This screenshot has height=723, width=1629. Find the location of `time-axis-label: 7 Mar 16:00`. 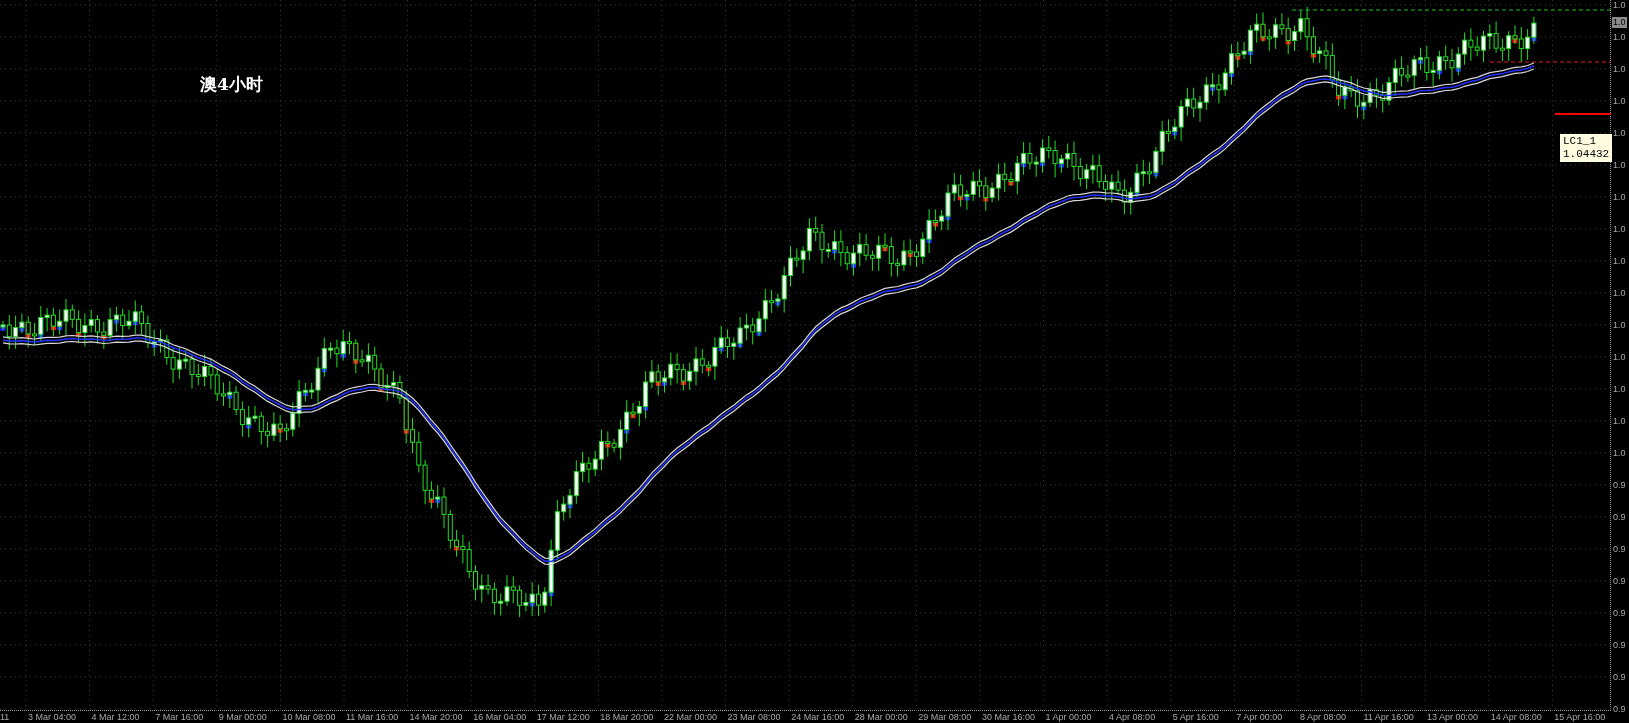

time-axis-label: 7 Mar 16:00 is located at coordinates (179, 717).